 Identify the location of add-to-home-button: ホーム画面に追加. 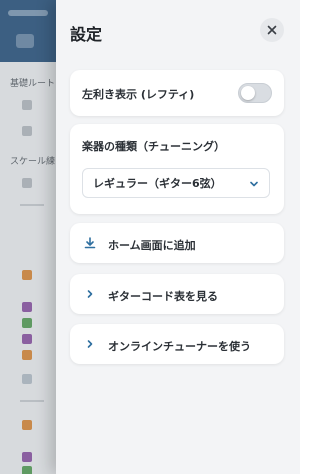
(177, 243).